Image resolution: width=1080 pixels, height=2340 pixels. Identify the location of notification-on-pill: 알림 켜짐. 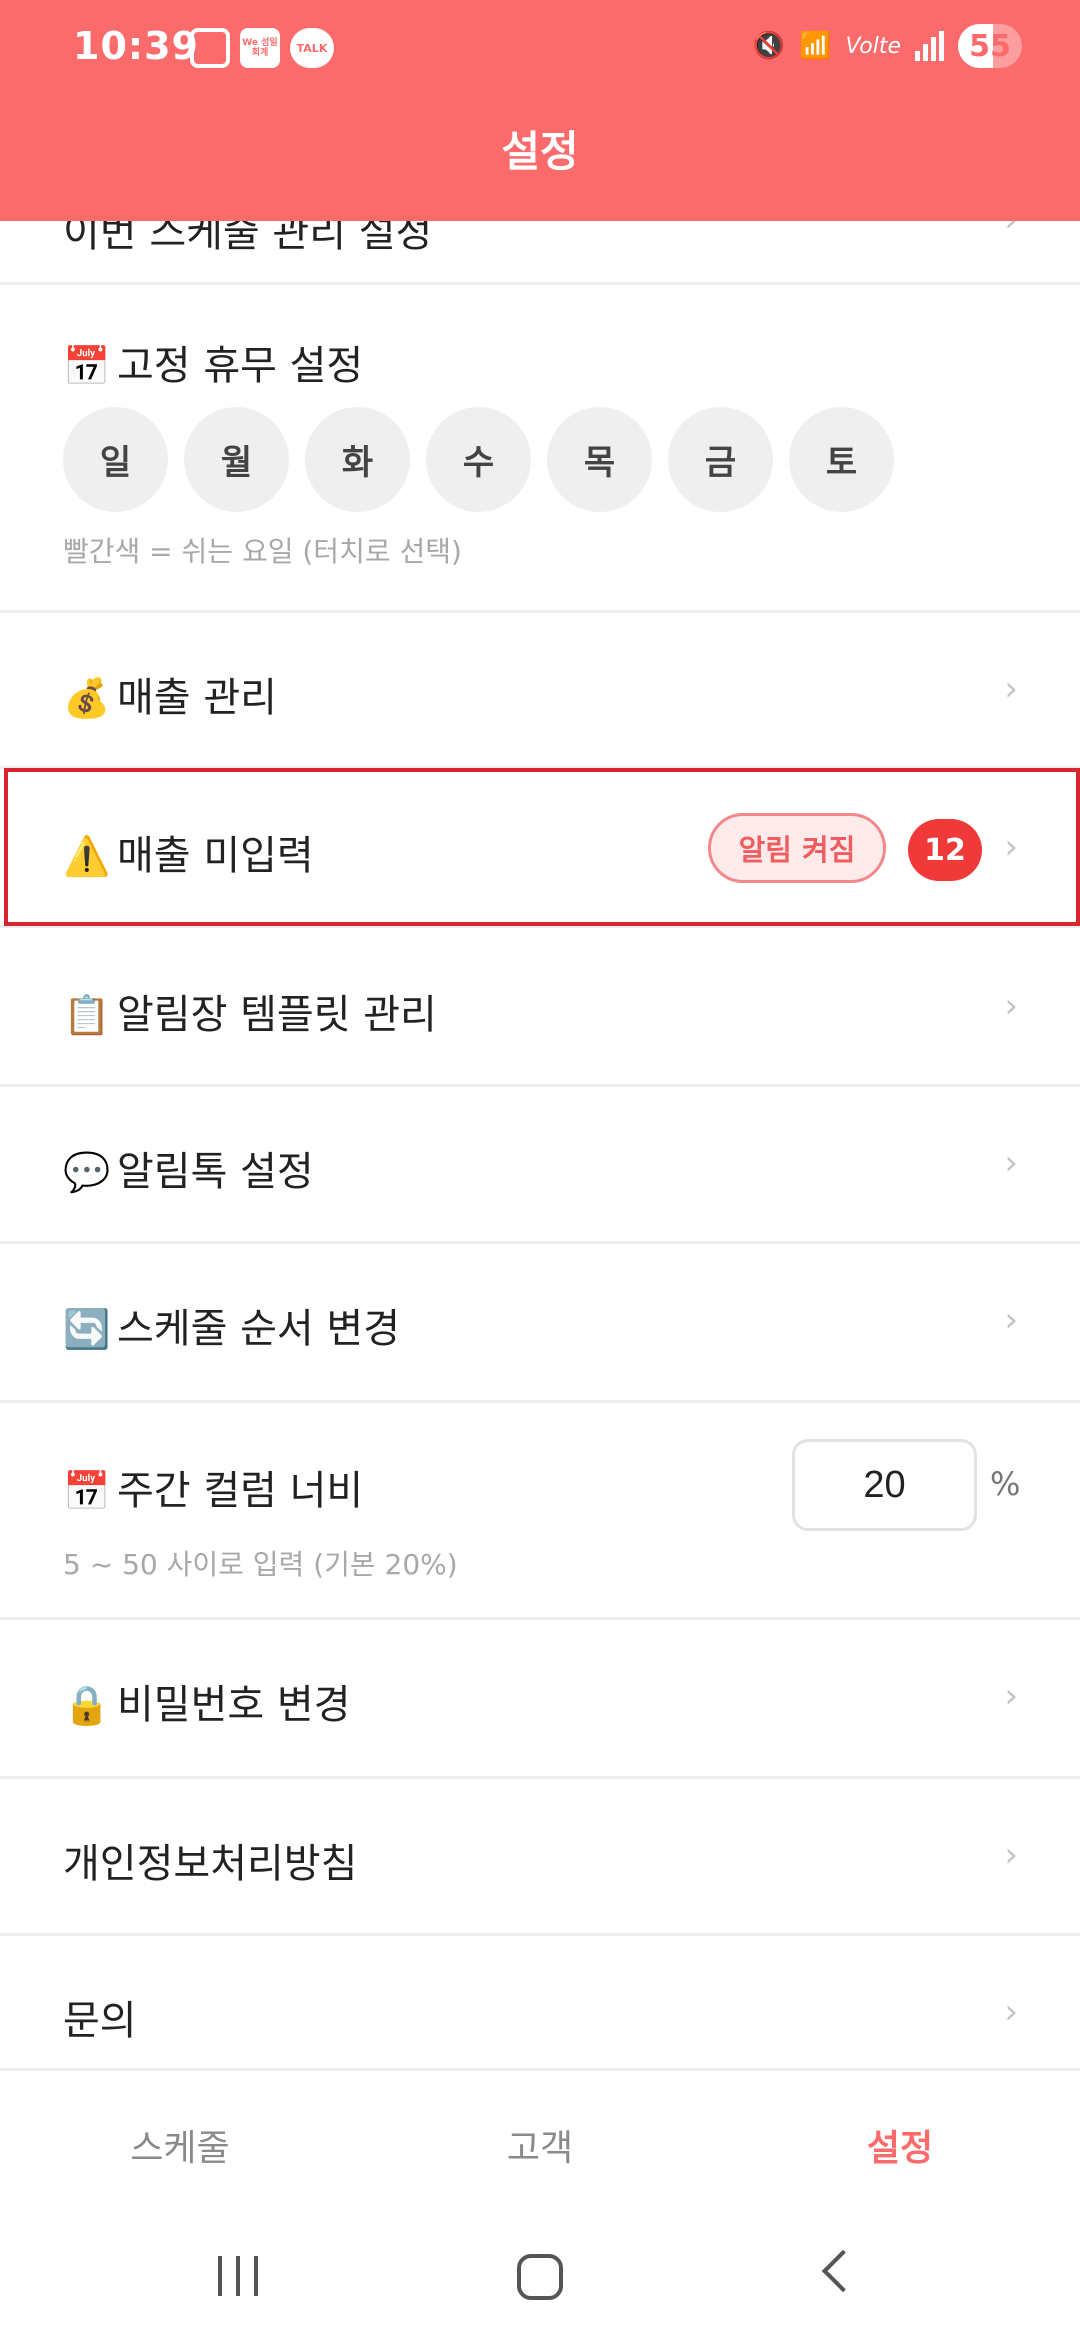
(797, 848).